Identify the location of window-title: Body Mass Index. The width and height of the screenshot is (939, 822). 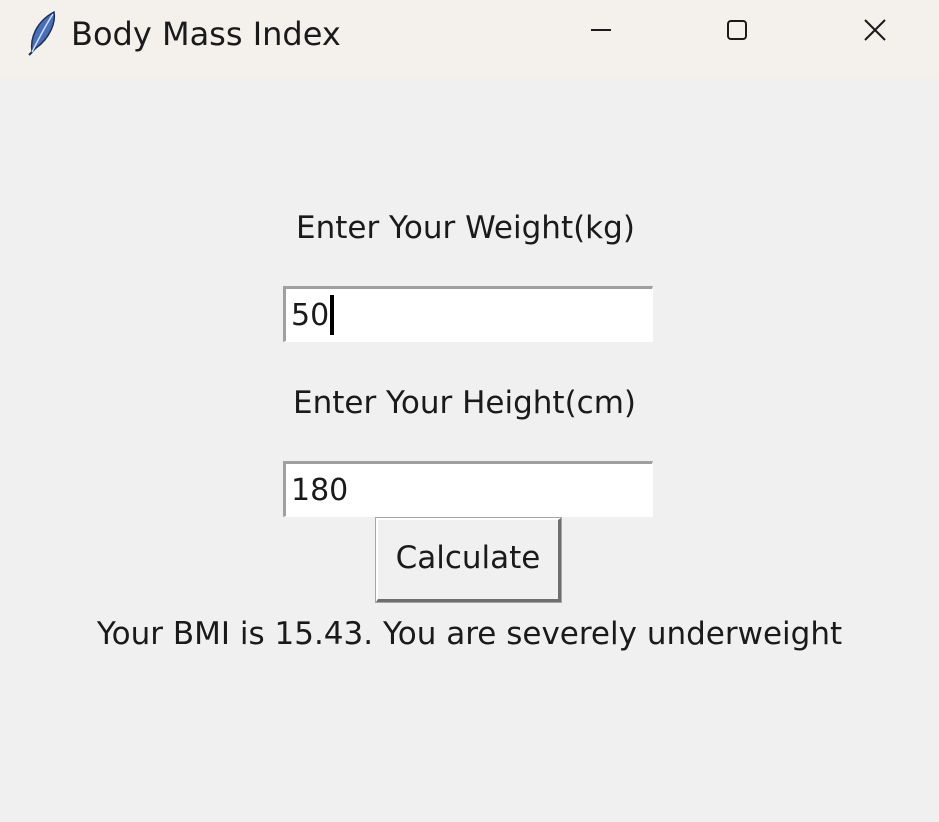
(206, 34).